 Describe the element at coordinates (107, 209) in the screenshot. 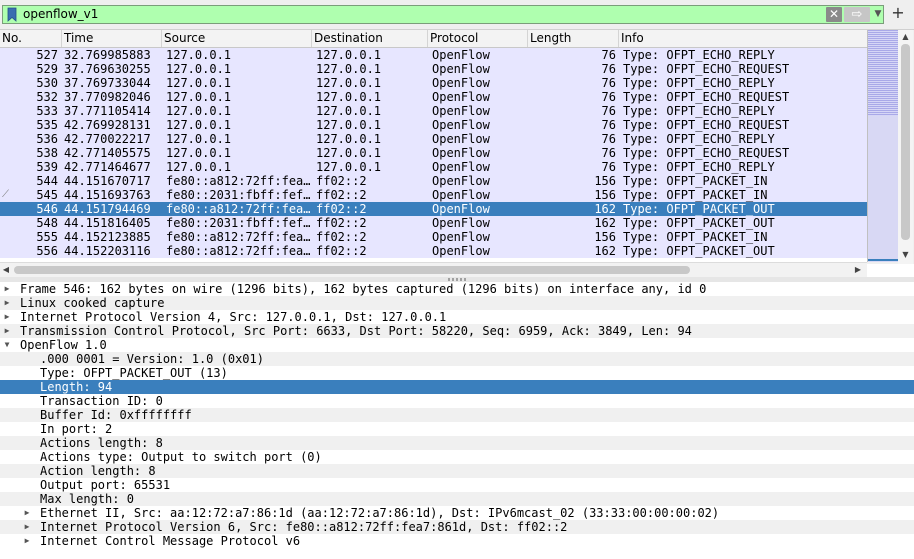

I see `packet-cell-time: 44.151794469` at that location.